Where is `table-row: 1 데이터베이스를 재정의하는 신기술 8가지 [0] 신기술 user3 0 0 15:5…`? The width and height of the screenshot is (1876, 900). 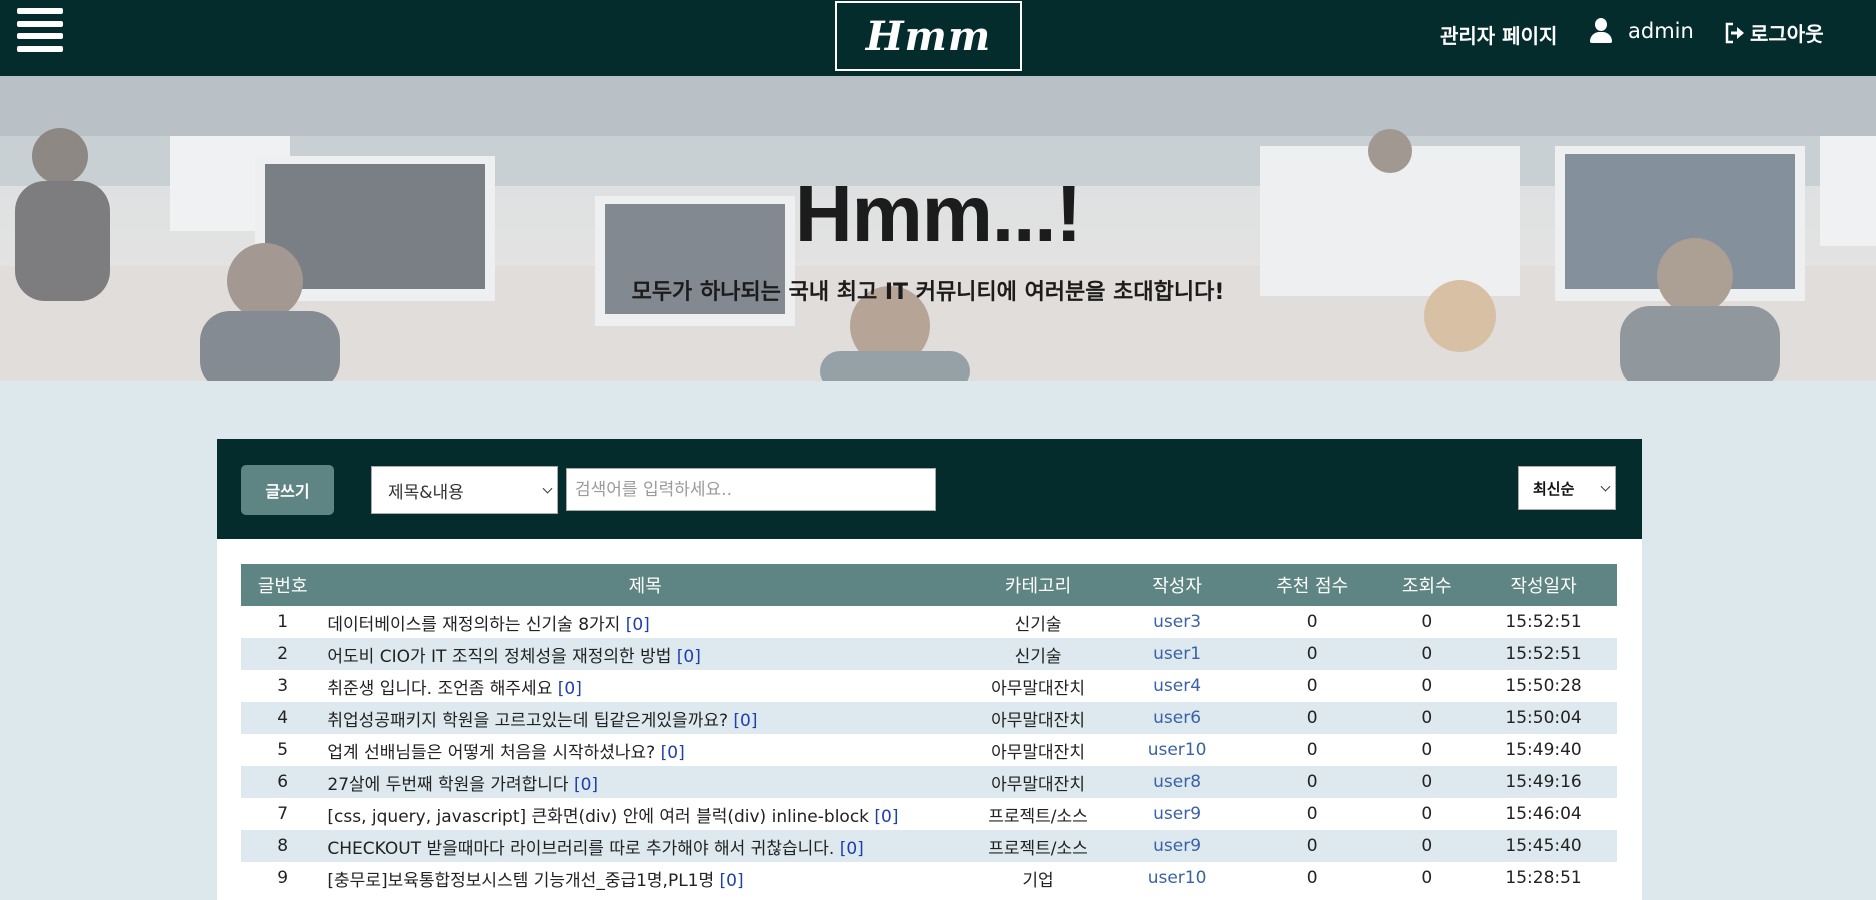
table-row: 1 데이터베이스를 재정의하는 신기술 8가지 [0] 신기술 user3 0 0 15:5… is located at coordinates (929, 622).